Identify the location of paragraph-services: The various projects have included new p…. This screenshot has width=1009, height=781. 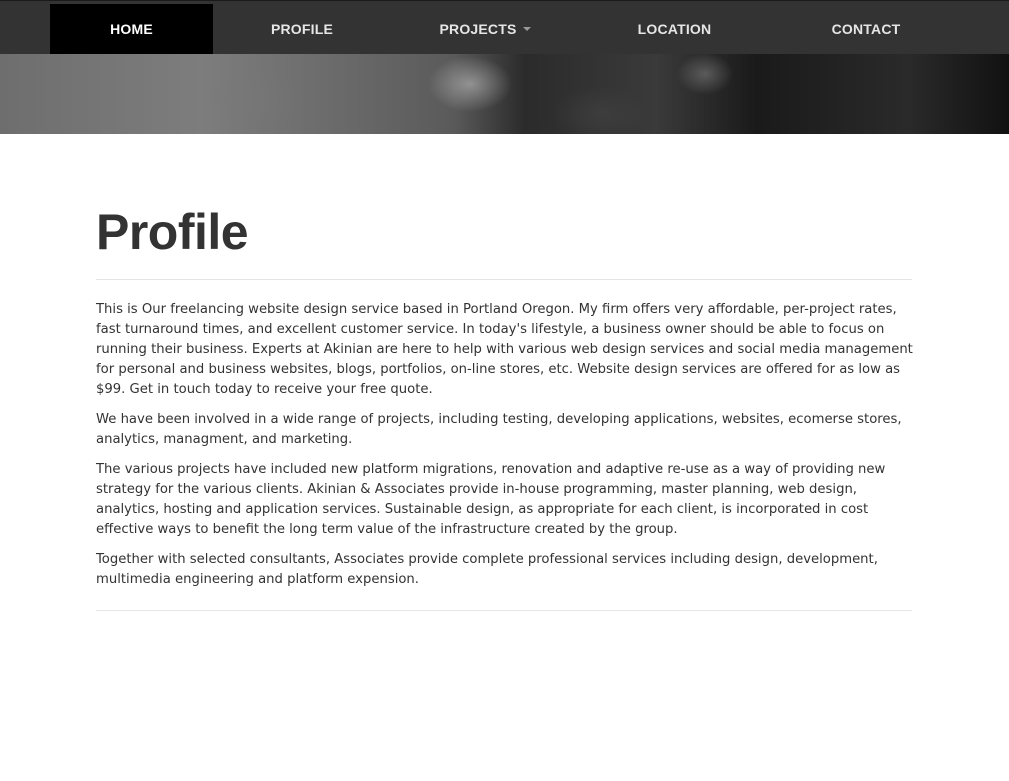
(491, 499).